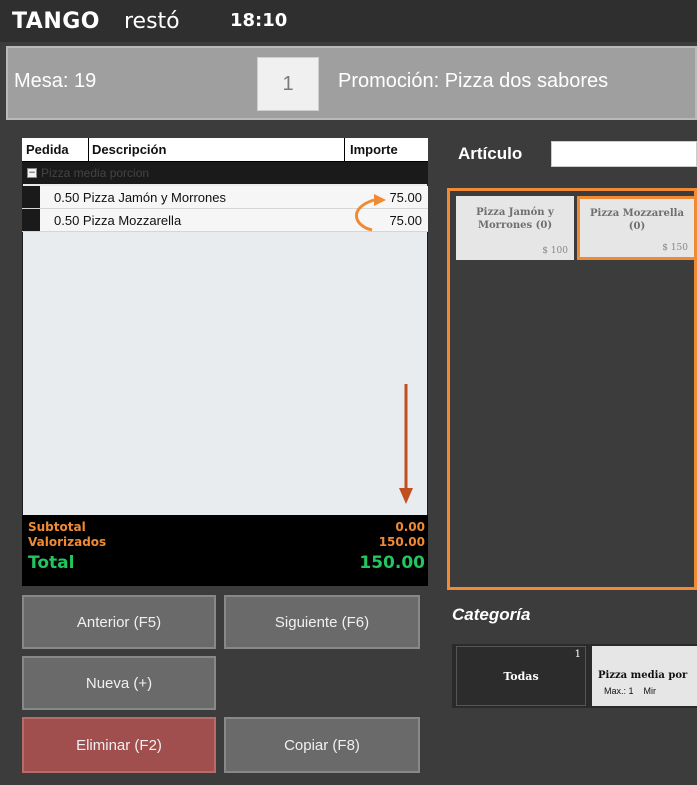 The height and width of the screenshot is (785, 697). What do you see at coordinates (555, 251) in the screenshot?
I see `product-price: $ 100` at bounding box center [555, 251].